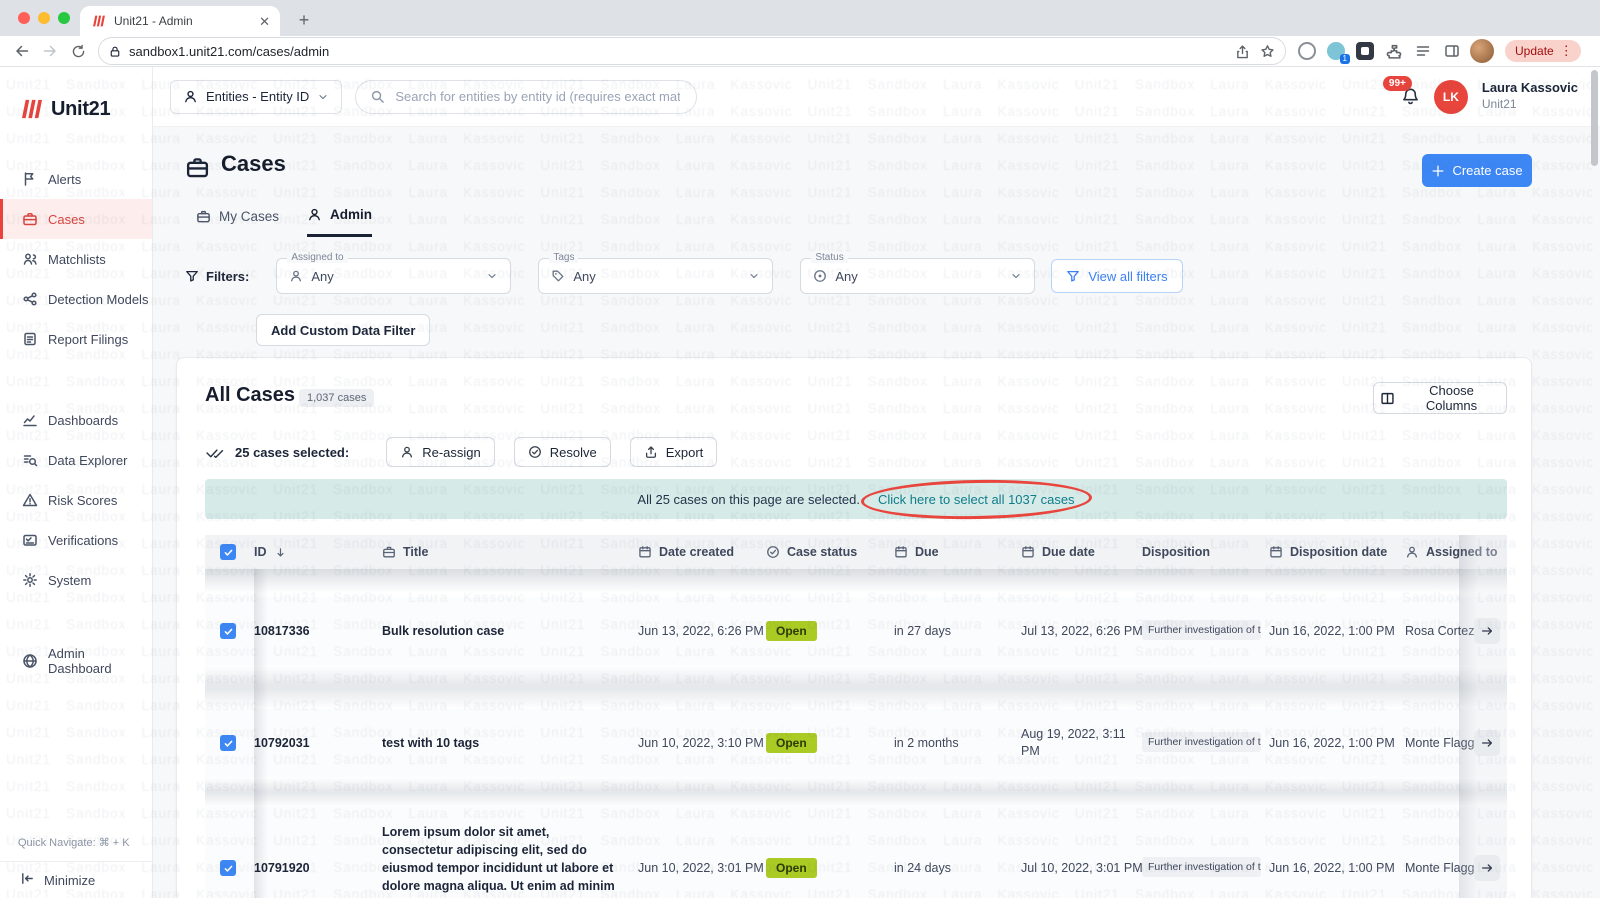 The width and height of the screenshot is (1600, 898). Describe the element at coordinates (343, 330) in the screenshot. I see `add-custom-data-filter-button: Add Custom Data Filter` at that location.